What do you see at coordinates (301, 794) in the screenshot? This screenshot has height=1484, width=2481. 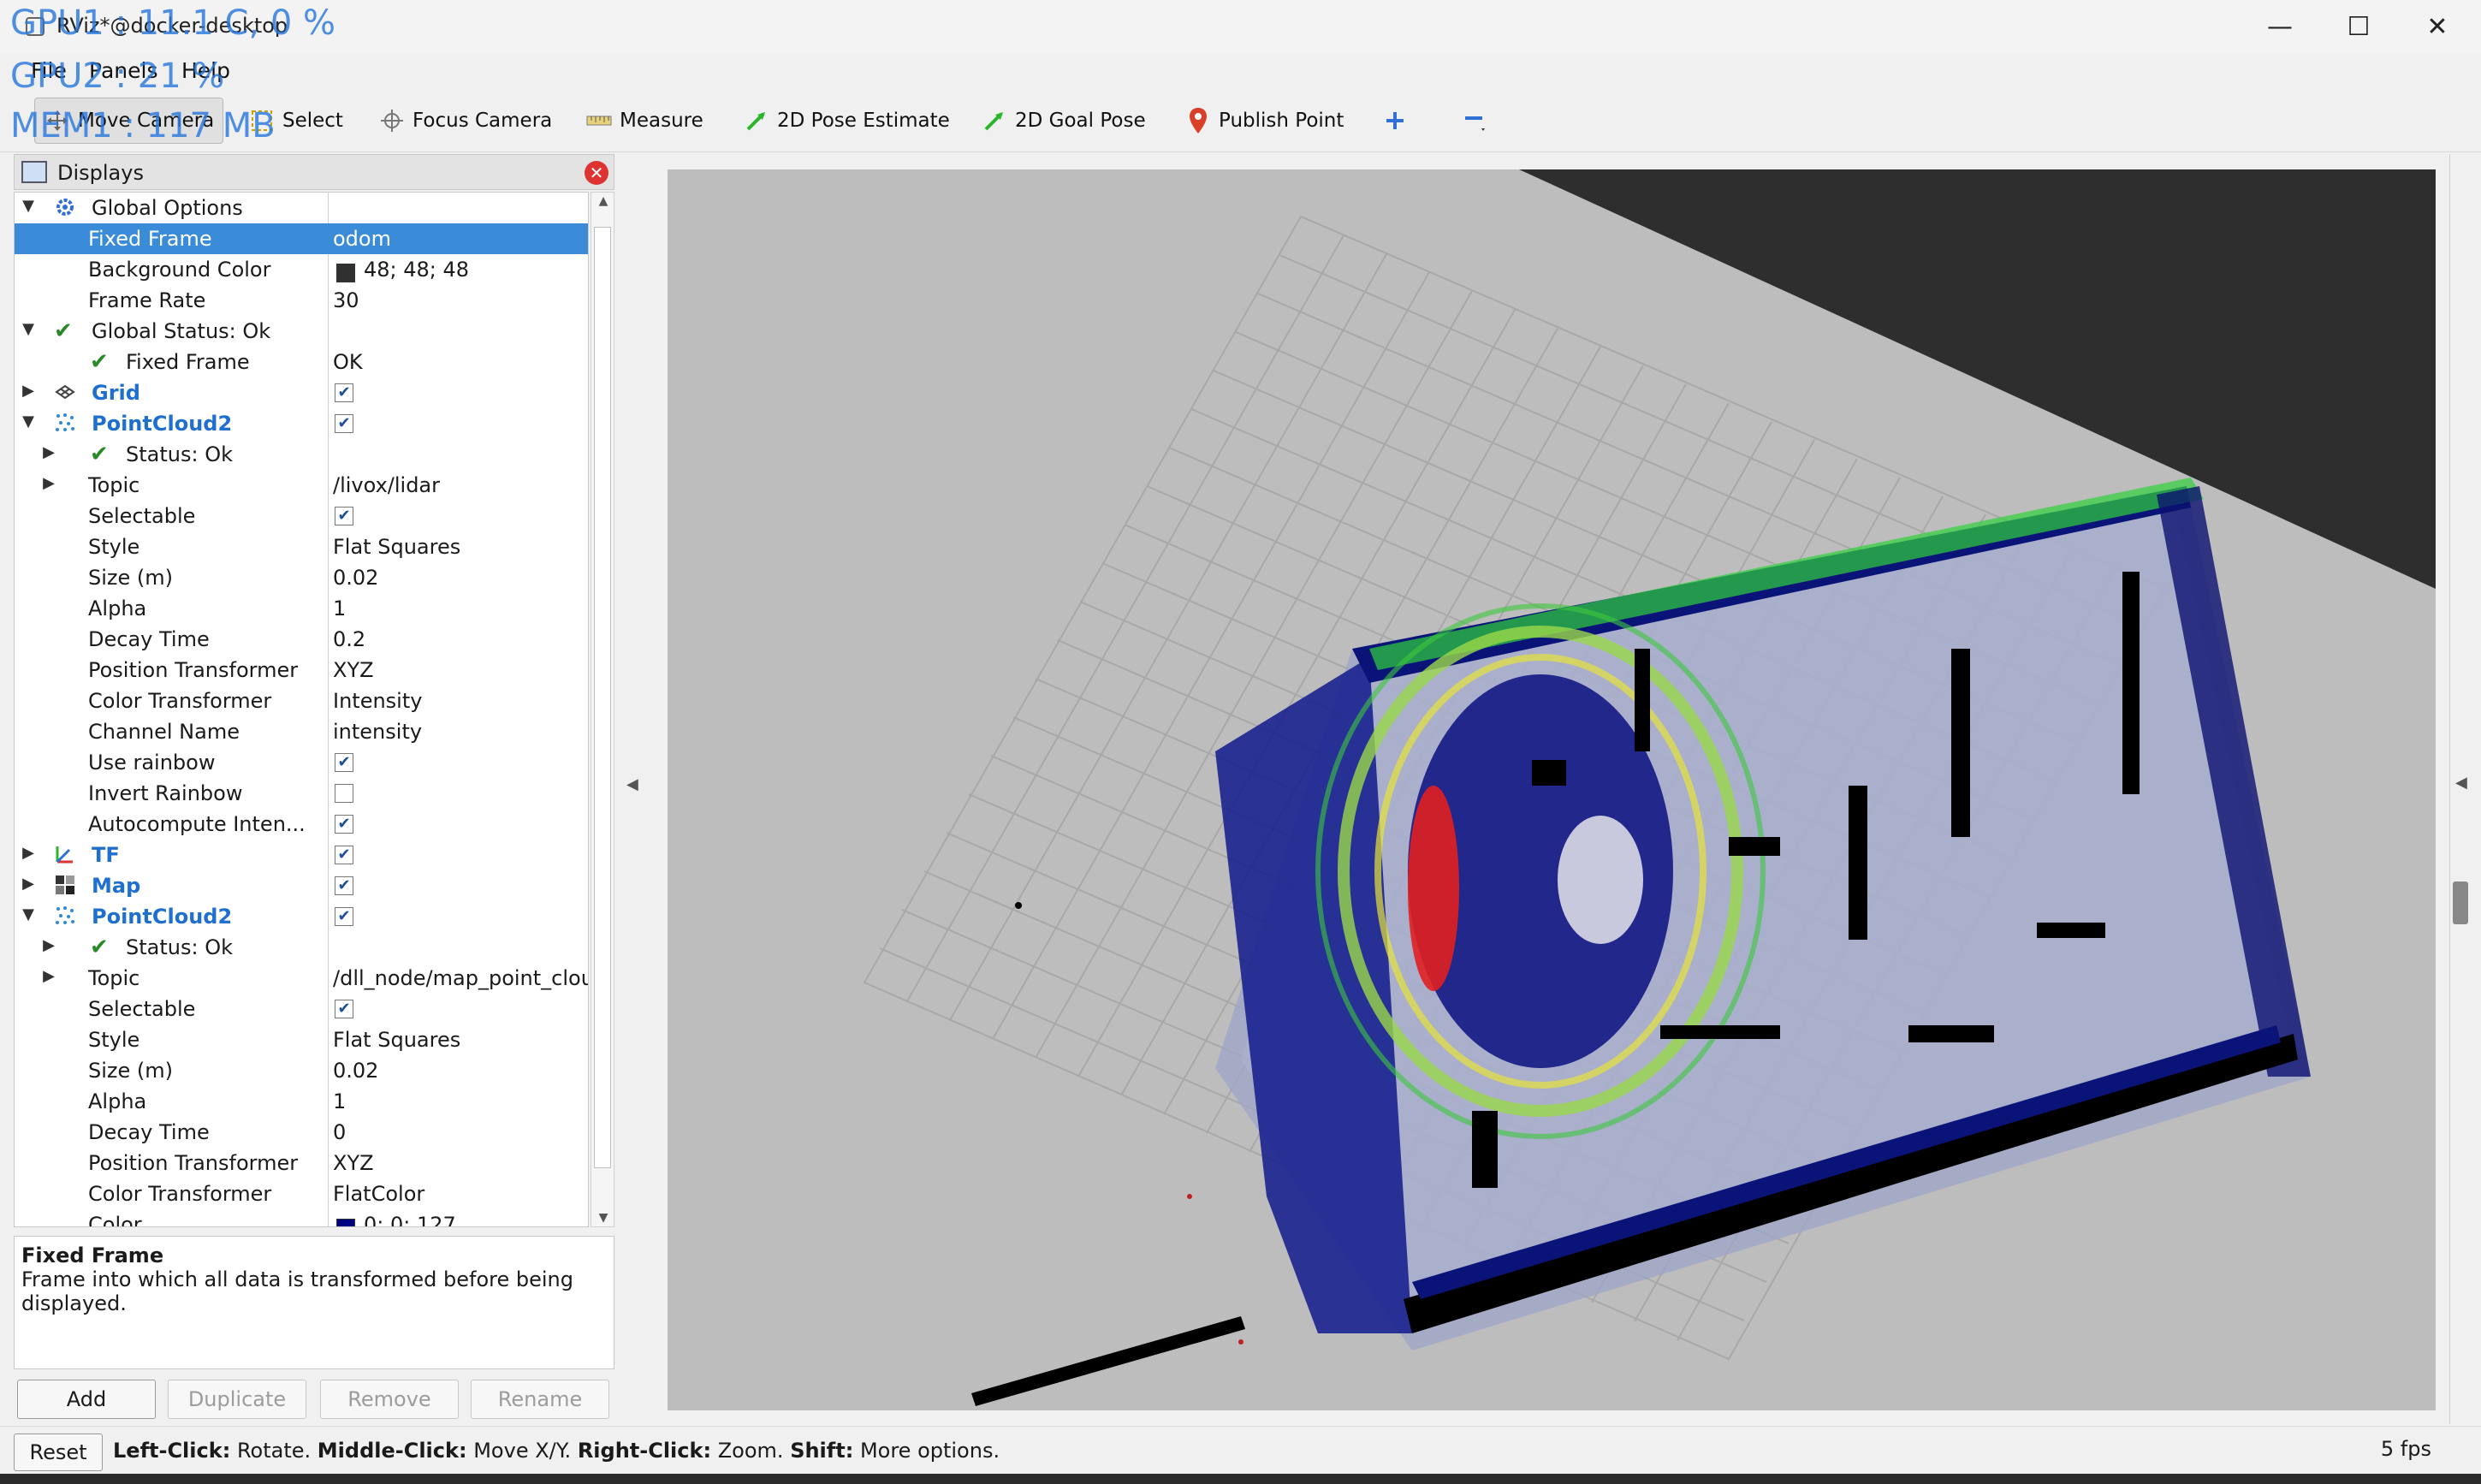 I see `tree-row: Invert Rainbow` at bounding box center [301, 794].